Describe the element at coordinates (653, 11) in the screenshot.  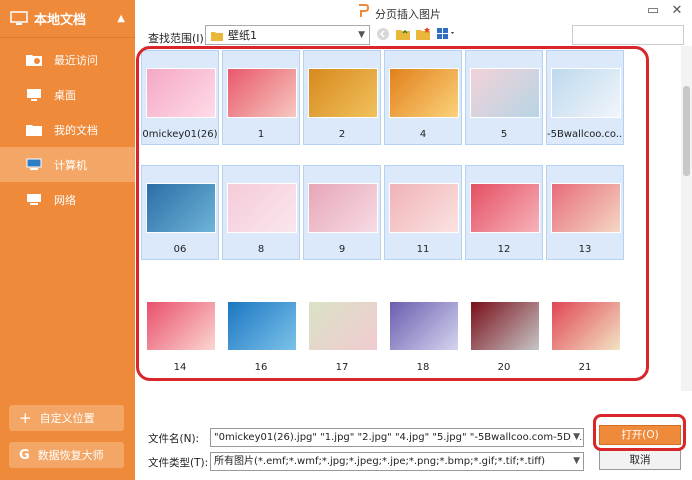
I see `minimize-icon: ▭` at that location.